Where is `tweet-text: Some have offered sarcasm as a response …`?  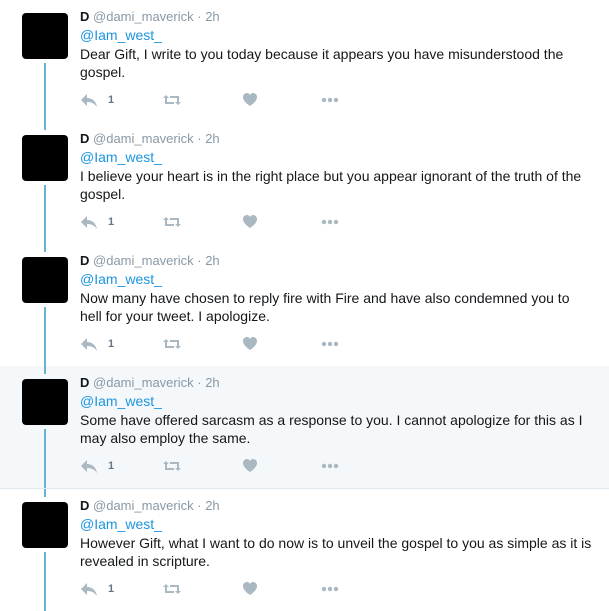
tweet-text: Some have offered sarcasm as a response … is located at coordinates (331, 429).